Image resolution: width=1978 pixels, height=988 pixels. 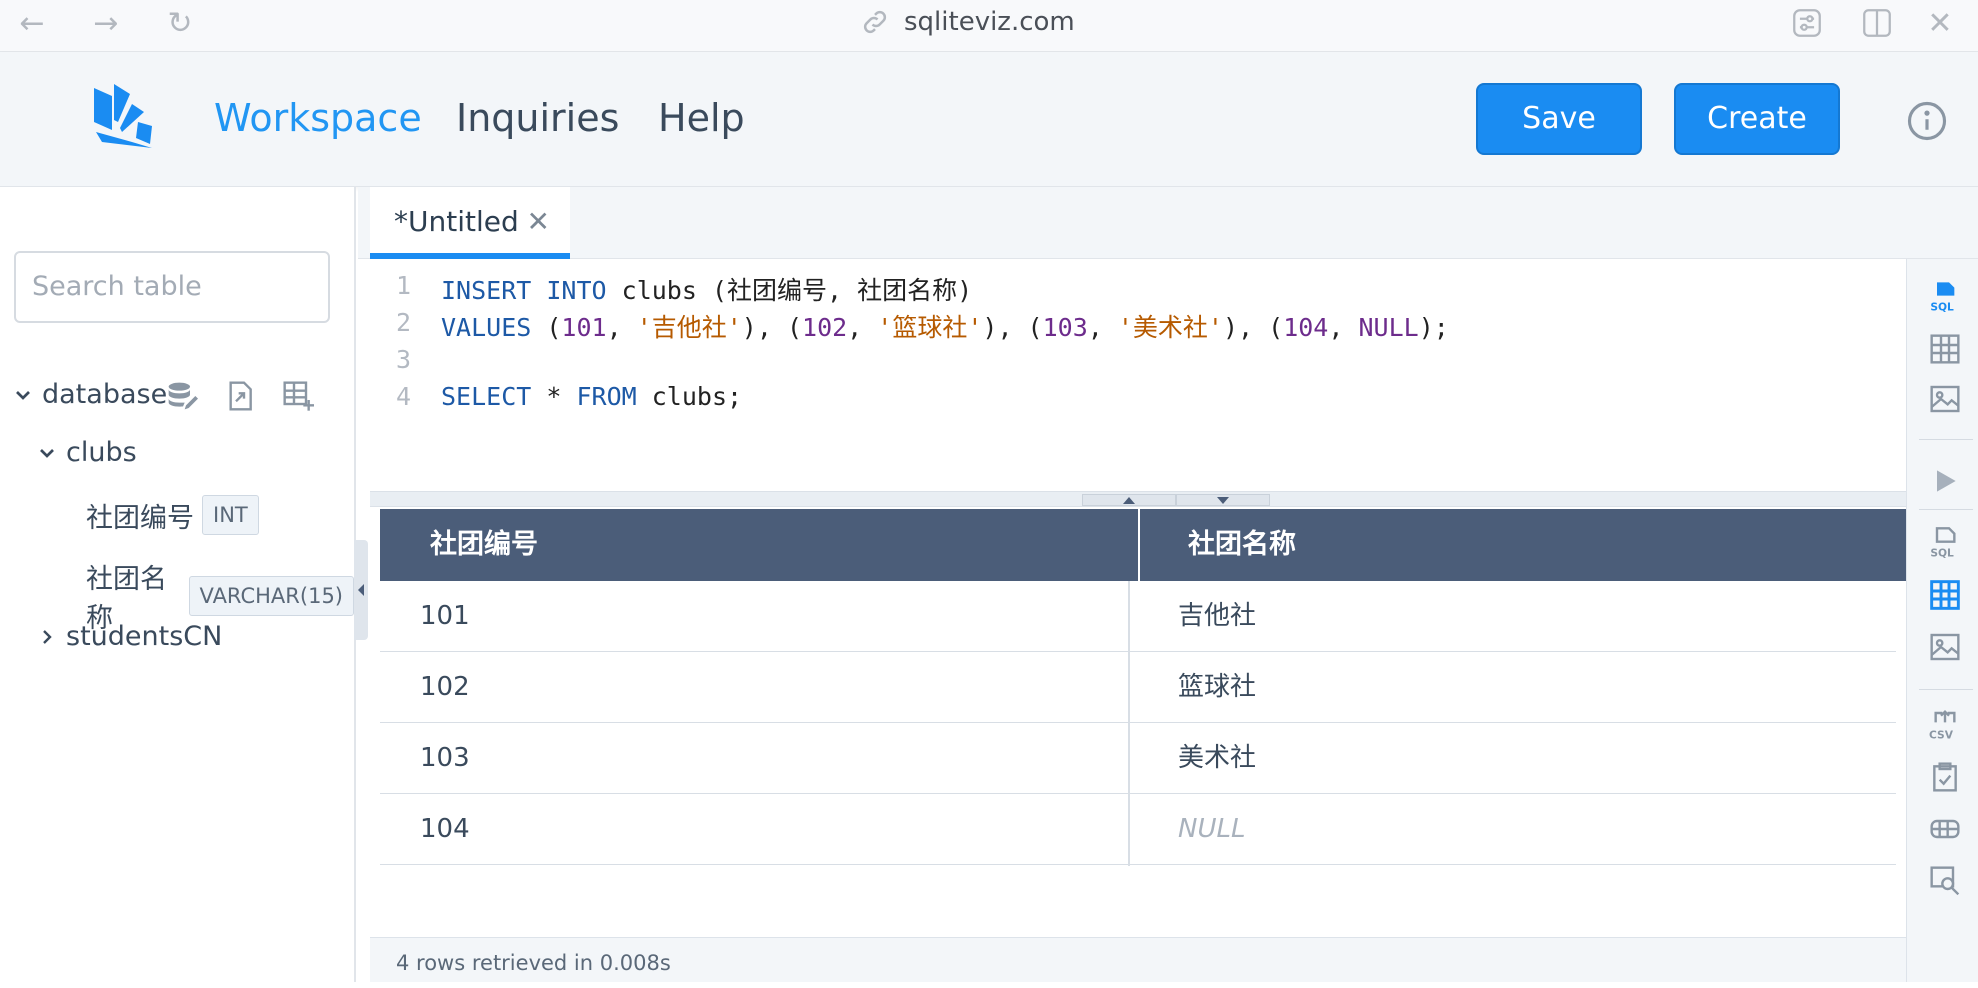 What do you see at coordinates (124, 115) in the screenshot?
I see `sqliteviz-logo-icon` at bounding box center [124, 115].